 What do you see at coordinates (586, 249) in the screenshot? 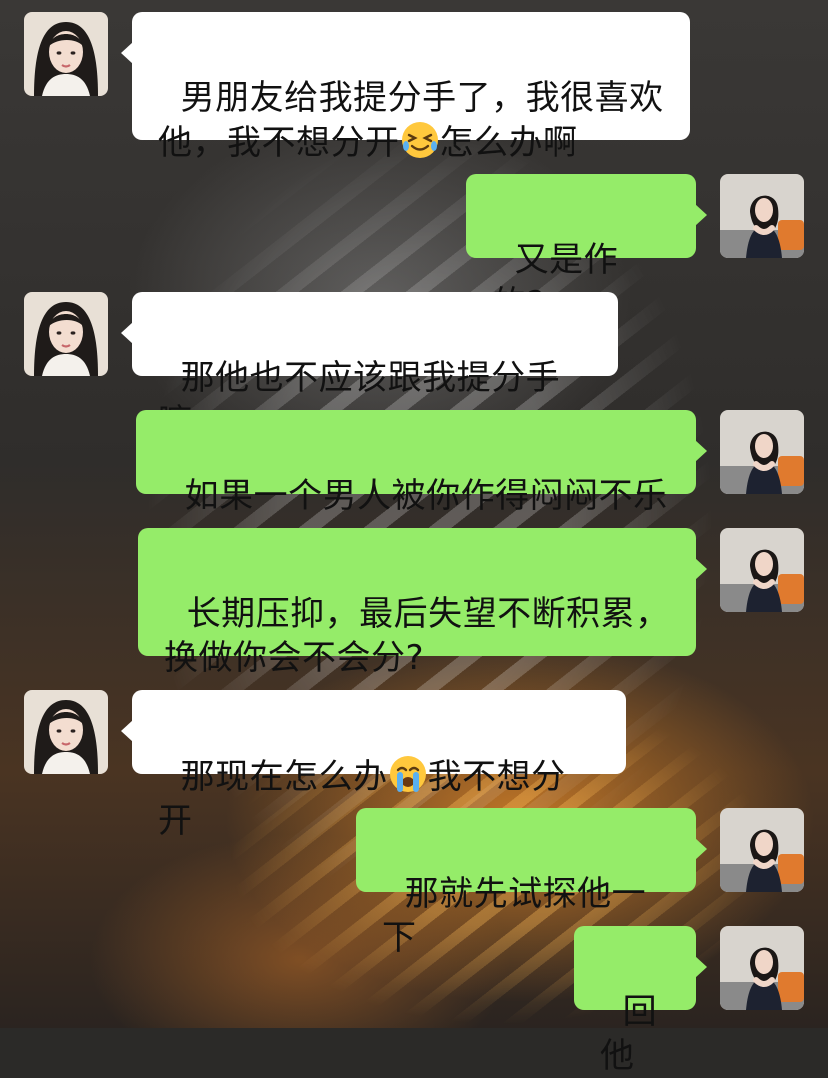
I see `message-bubble-outgoing: 又是作的?` at bounding box center [586, 249].